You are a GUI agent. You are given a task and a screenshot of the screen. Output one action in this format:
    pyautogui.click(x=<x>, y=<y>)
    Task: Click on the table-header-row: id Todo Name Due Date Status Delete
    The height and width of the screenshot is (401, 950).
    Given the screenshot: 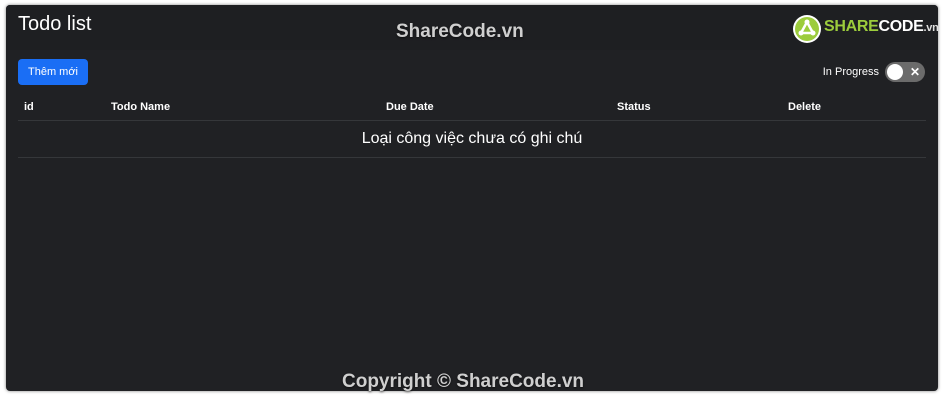 What is the action you would take?
    pyautogui.click(x=472, y=108)
    